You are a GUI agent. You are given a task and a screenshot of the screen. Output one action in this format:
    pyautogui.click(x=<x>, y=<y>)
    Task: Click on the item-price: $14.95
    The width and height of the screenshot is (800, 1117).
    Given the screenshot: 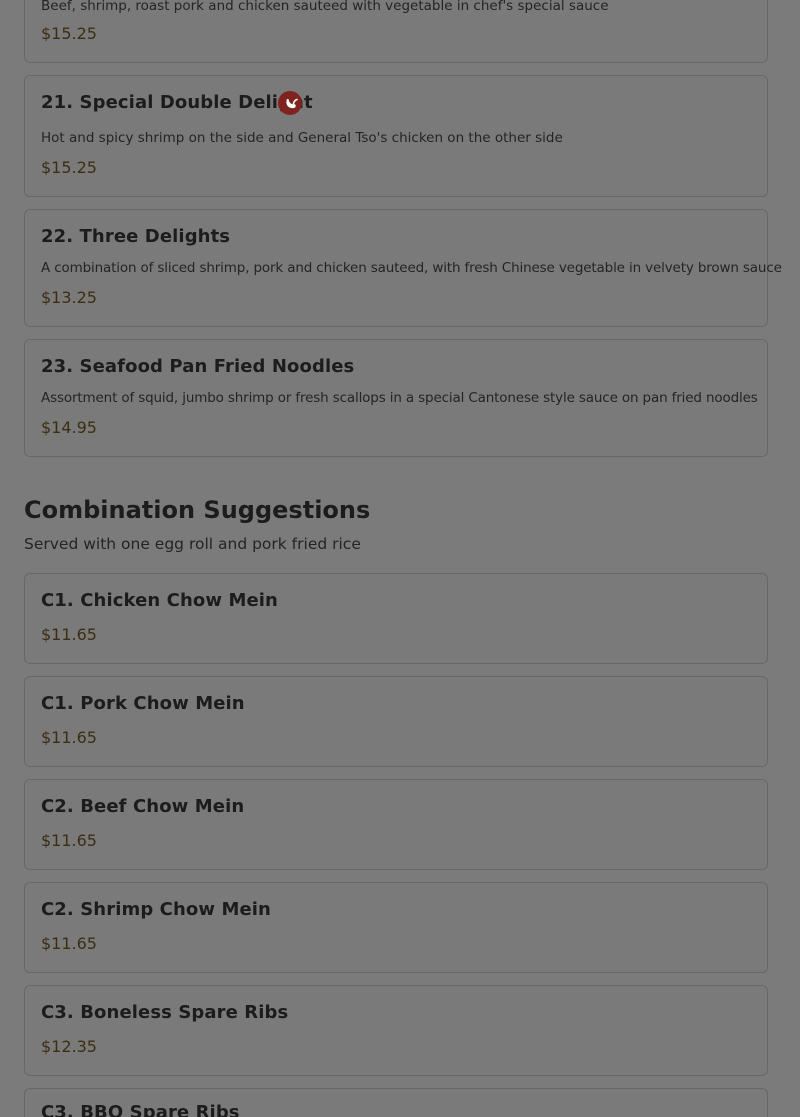 What is the action you would take?
    pyautogui.click(x=69, y=427)
    